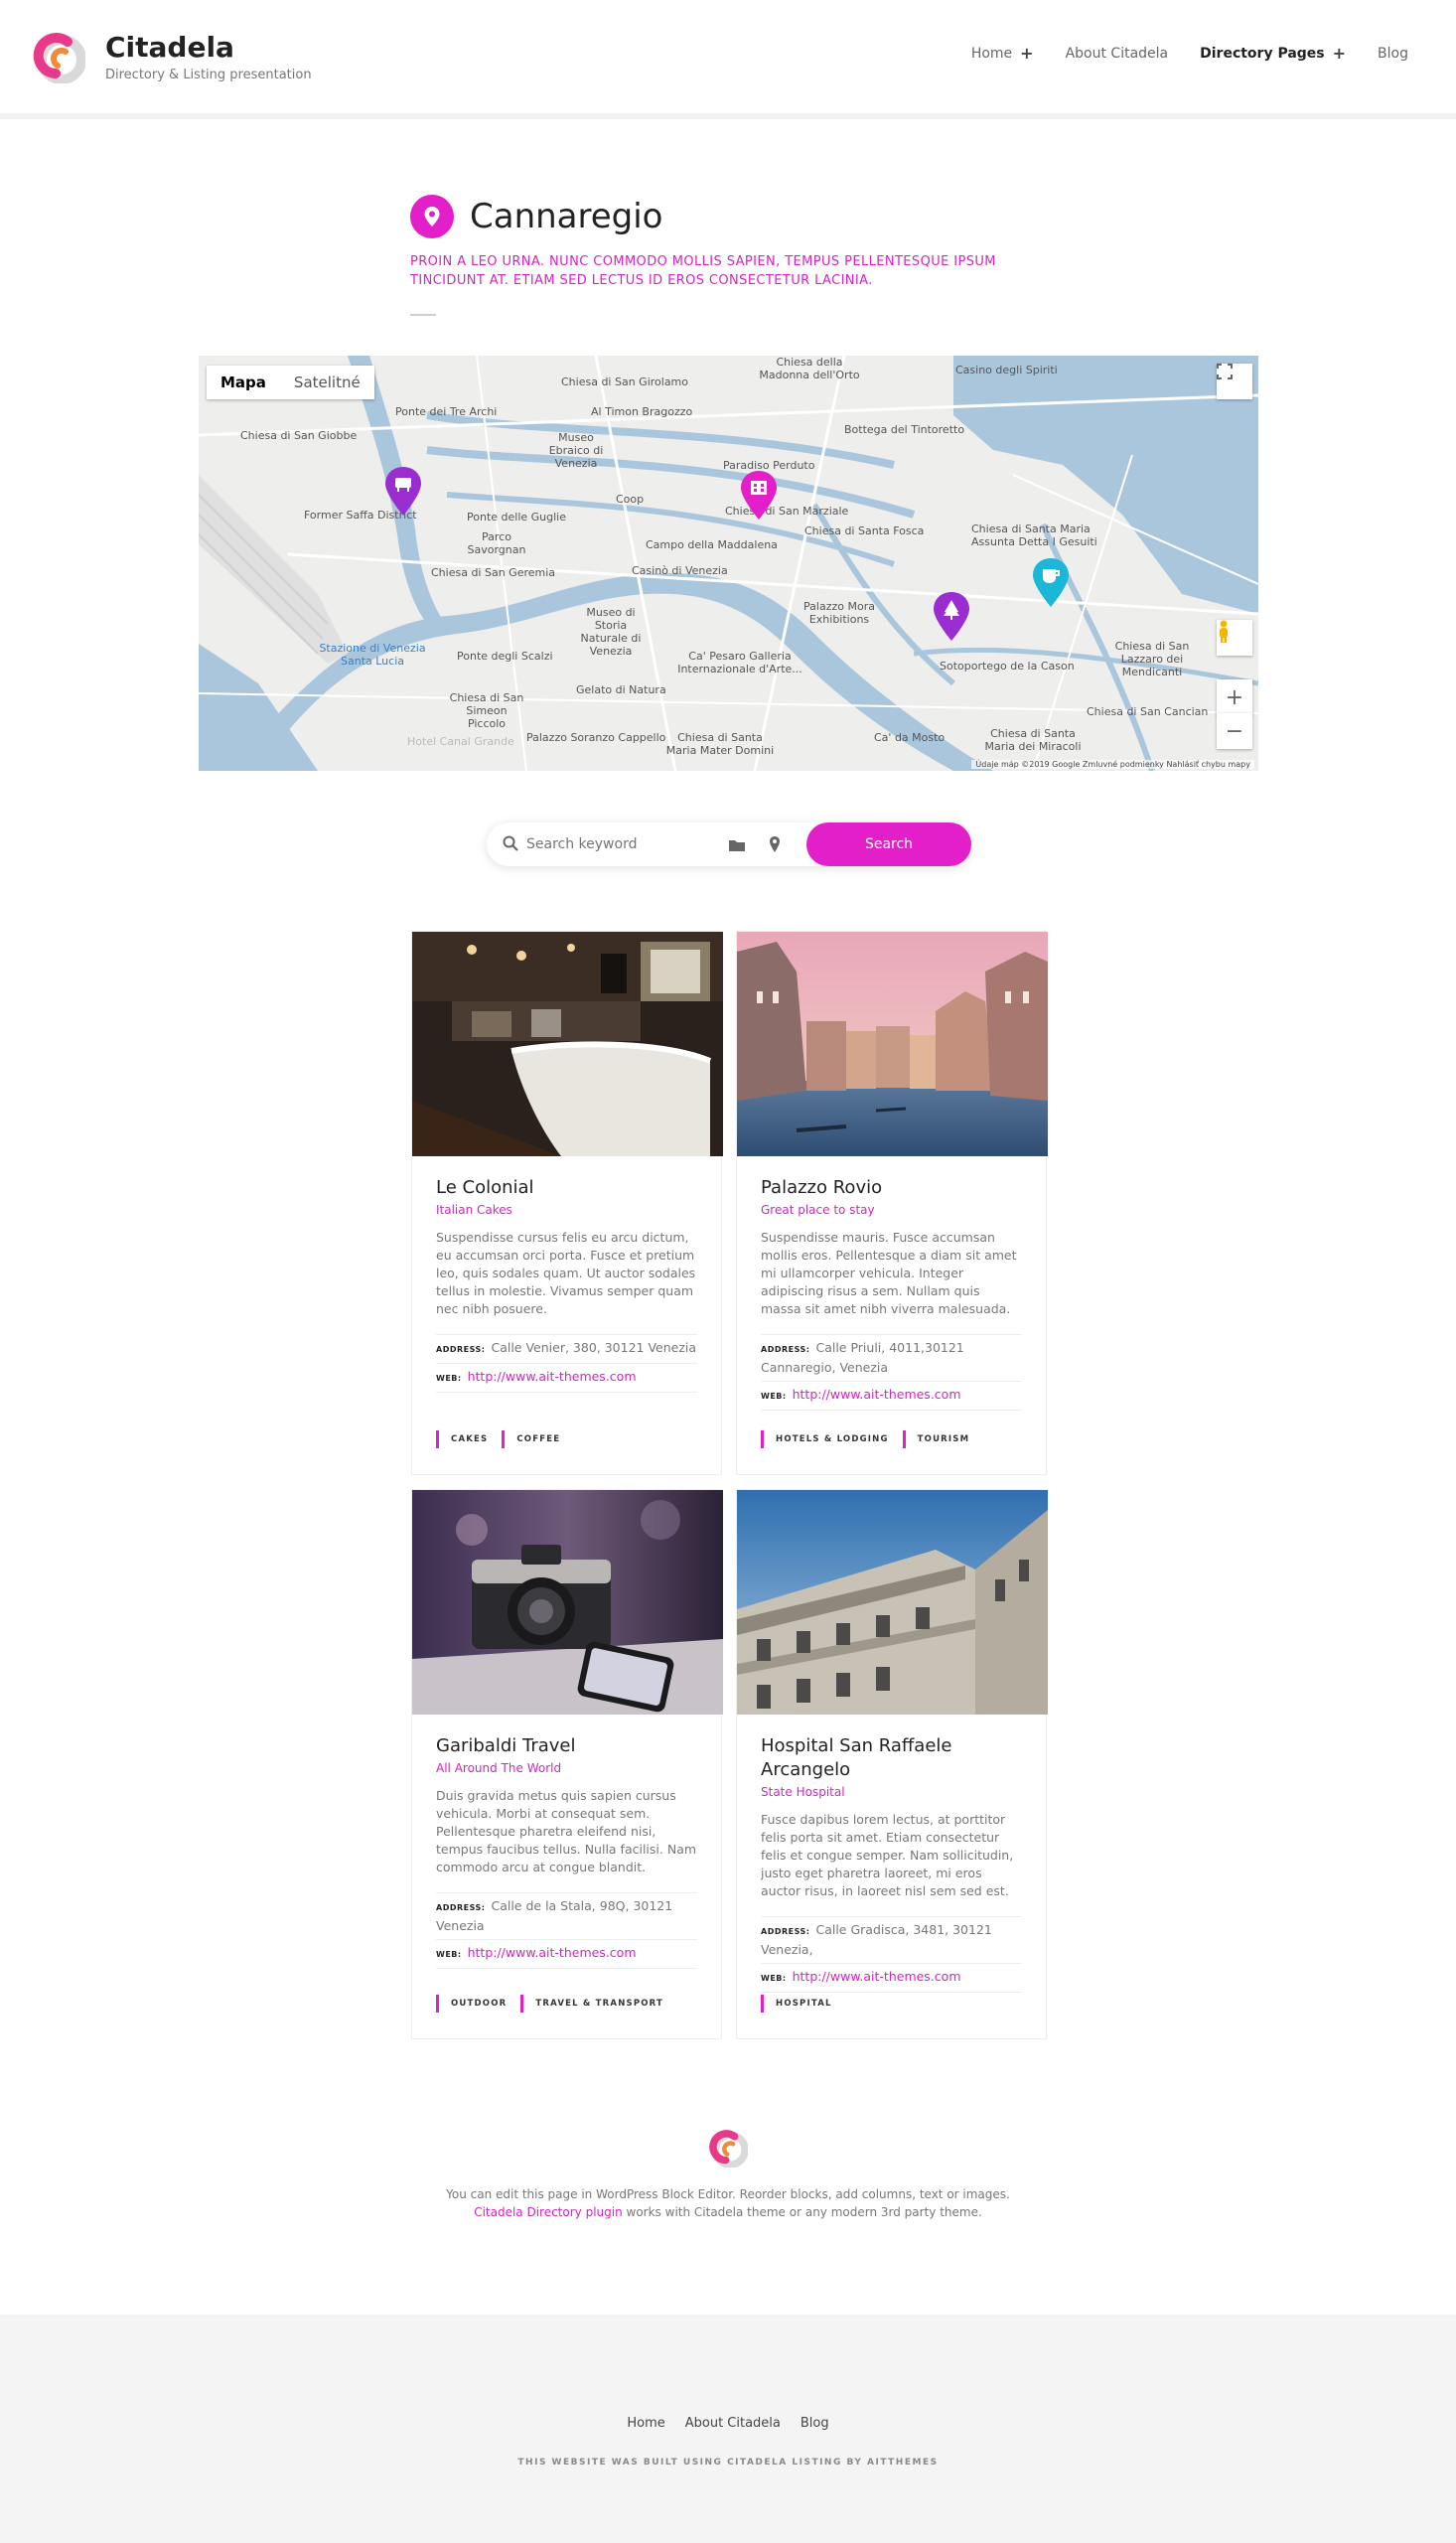 The image size is (1456, 2543). Describe the element at coordinates (531, 1439) in the screenshot. I see `tag-coffee: COFFEE` at that location.